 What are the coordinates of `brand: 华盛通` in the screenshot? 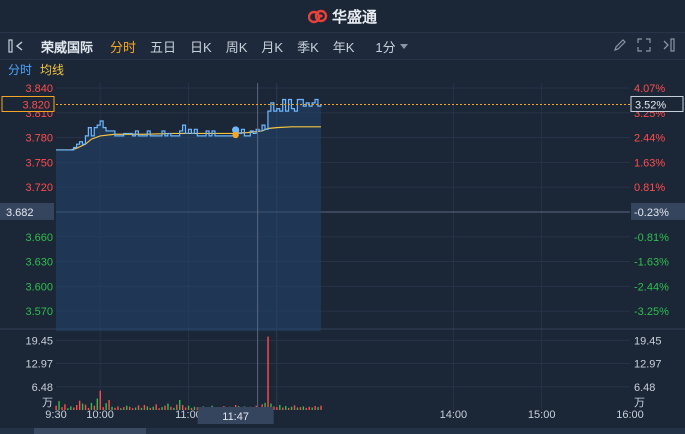 It's located at (342, 16).